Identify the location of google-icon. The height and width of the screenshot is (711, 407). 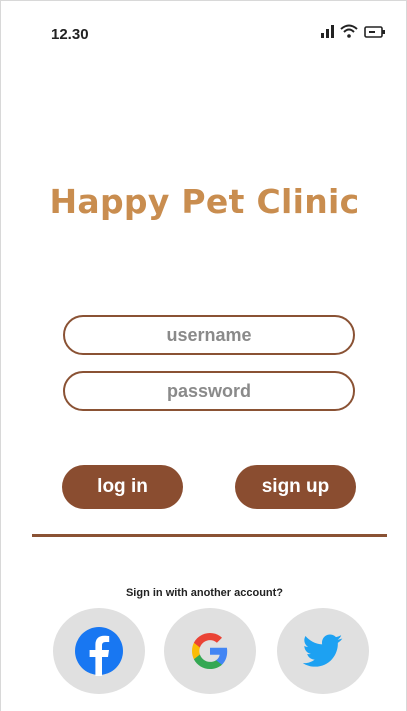
(210, 651).